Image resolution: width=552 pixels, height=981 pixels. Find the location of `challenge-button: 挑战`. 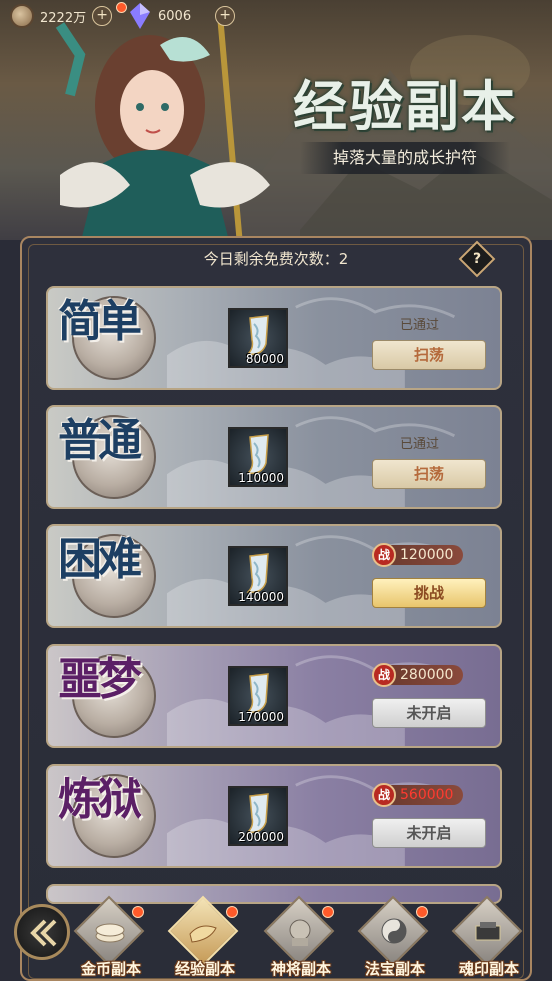

challenge-button: 挑战 is located at coordinates (429, 593).